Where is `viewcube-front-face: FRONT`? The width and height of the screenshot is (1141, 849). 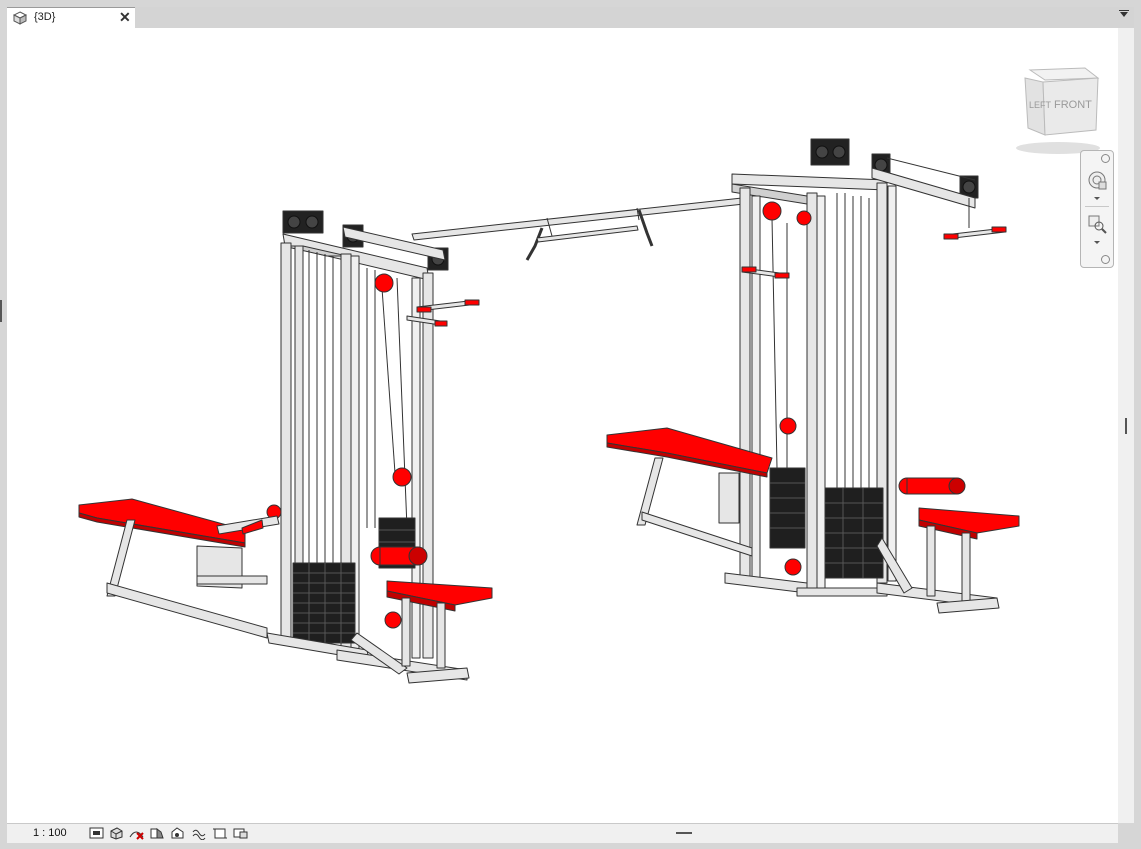
viewcube-front-face: FRONT is located at coordinates (1073, 105).